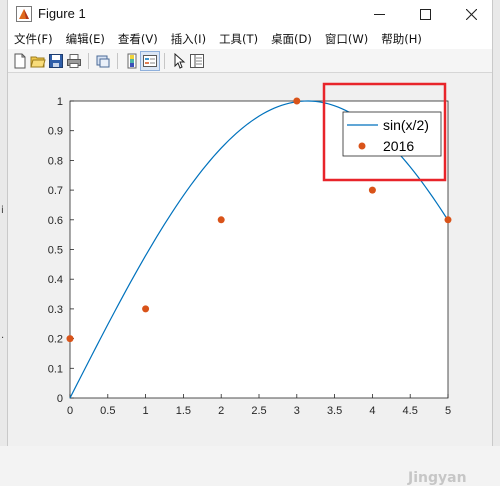 The width and height of the screenshot is (500, 486). I want to click on menu-insert: 插入(I), so click(189, 39).